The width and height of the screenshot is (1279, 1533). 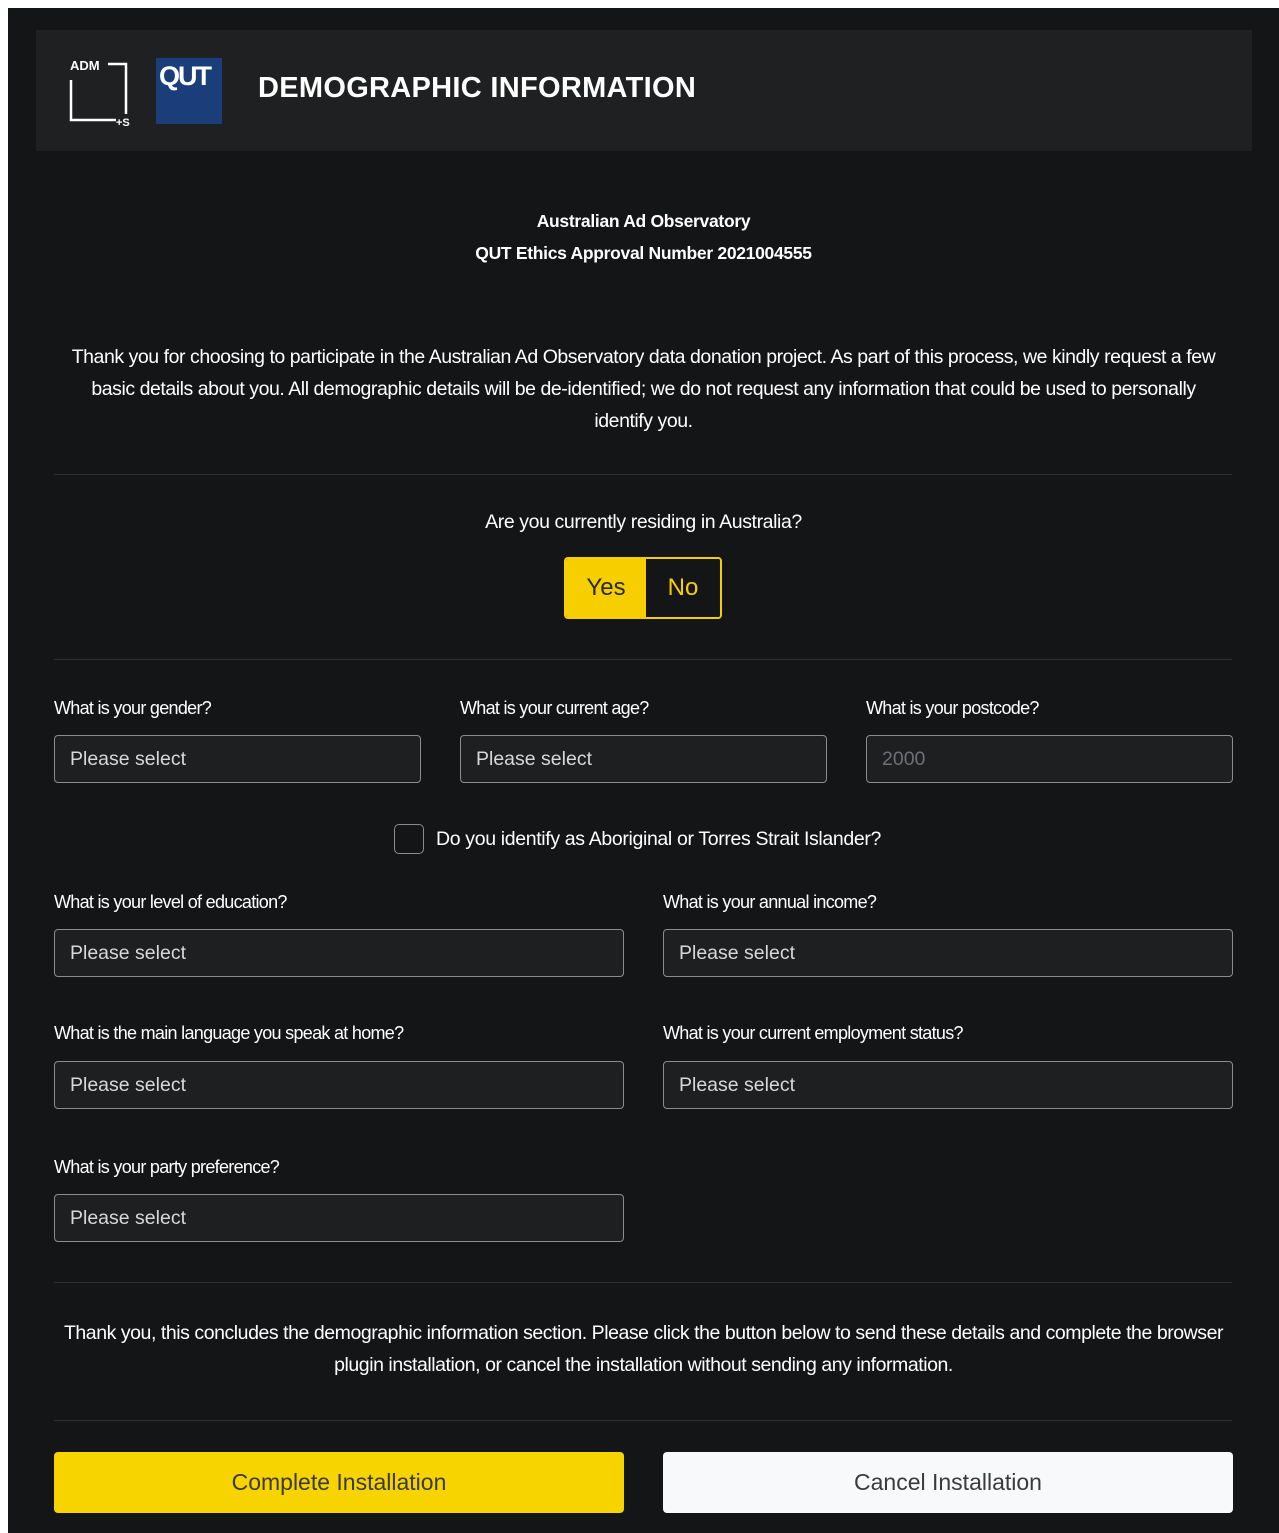 I want to click on gender-select: Please select, so click(x=237, y=759).